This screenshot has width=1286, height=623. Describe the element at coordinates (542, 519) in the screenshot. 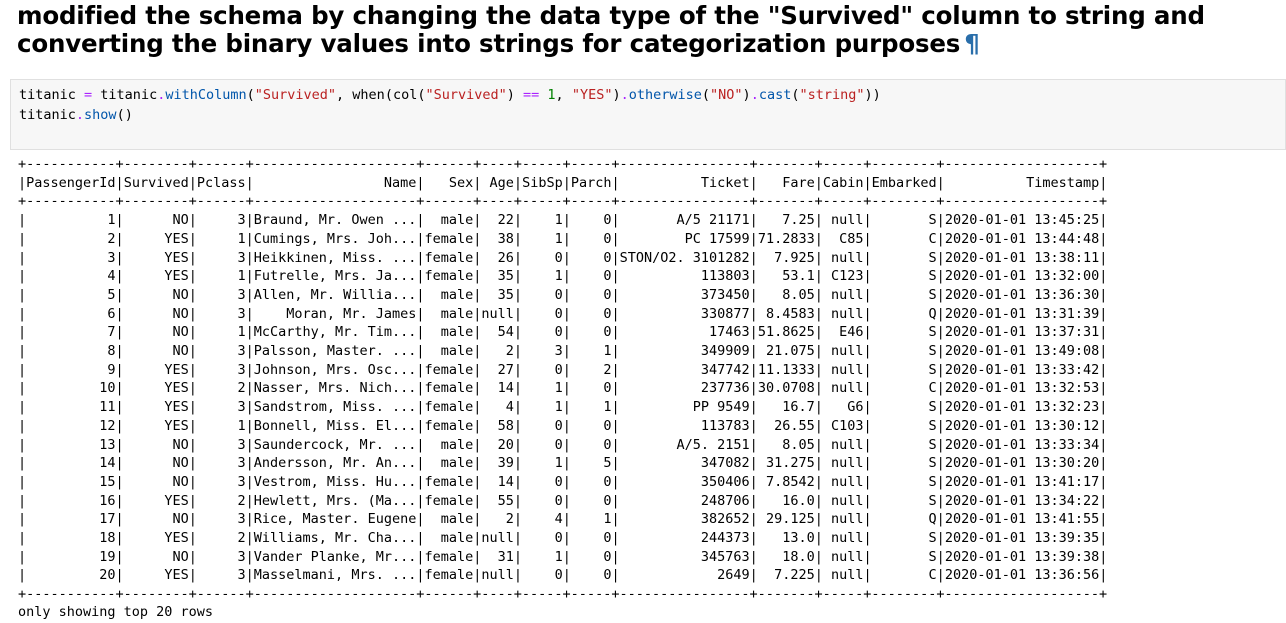

I see `table-cell: 4` at that location.